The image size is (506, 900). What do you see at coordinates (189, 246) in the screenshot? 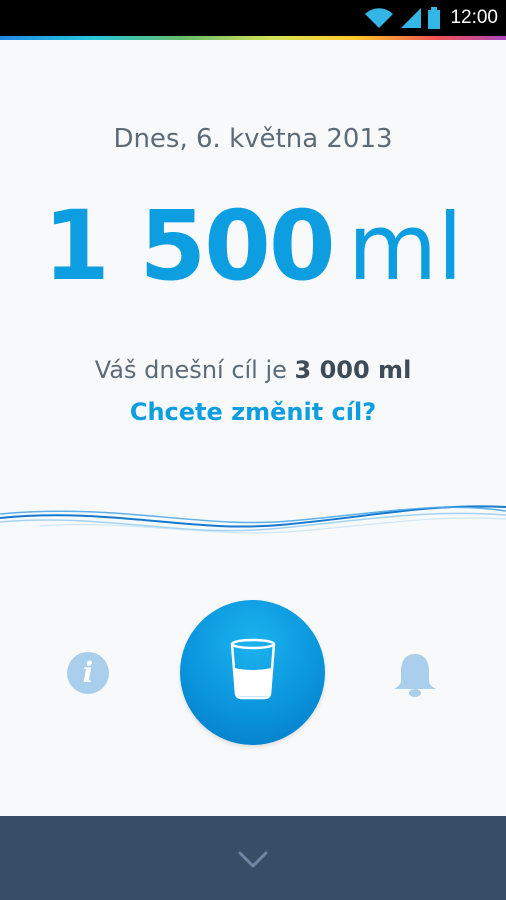
I see `intake-amount-value: 1 500` at bounding box center [189, 246].